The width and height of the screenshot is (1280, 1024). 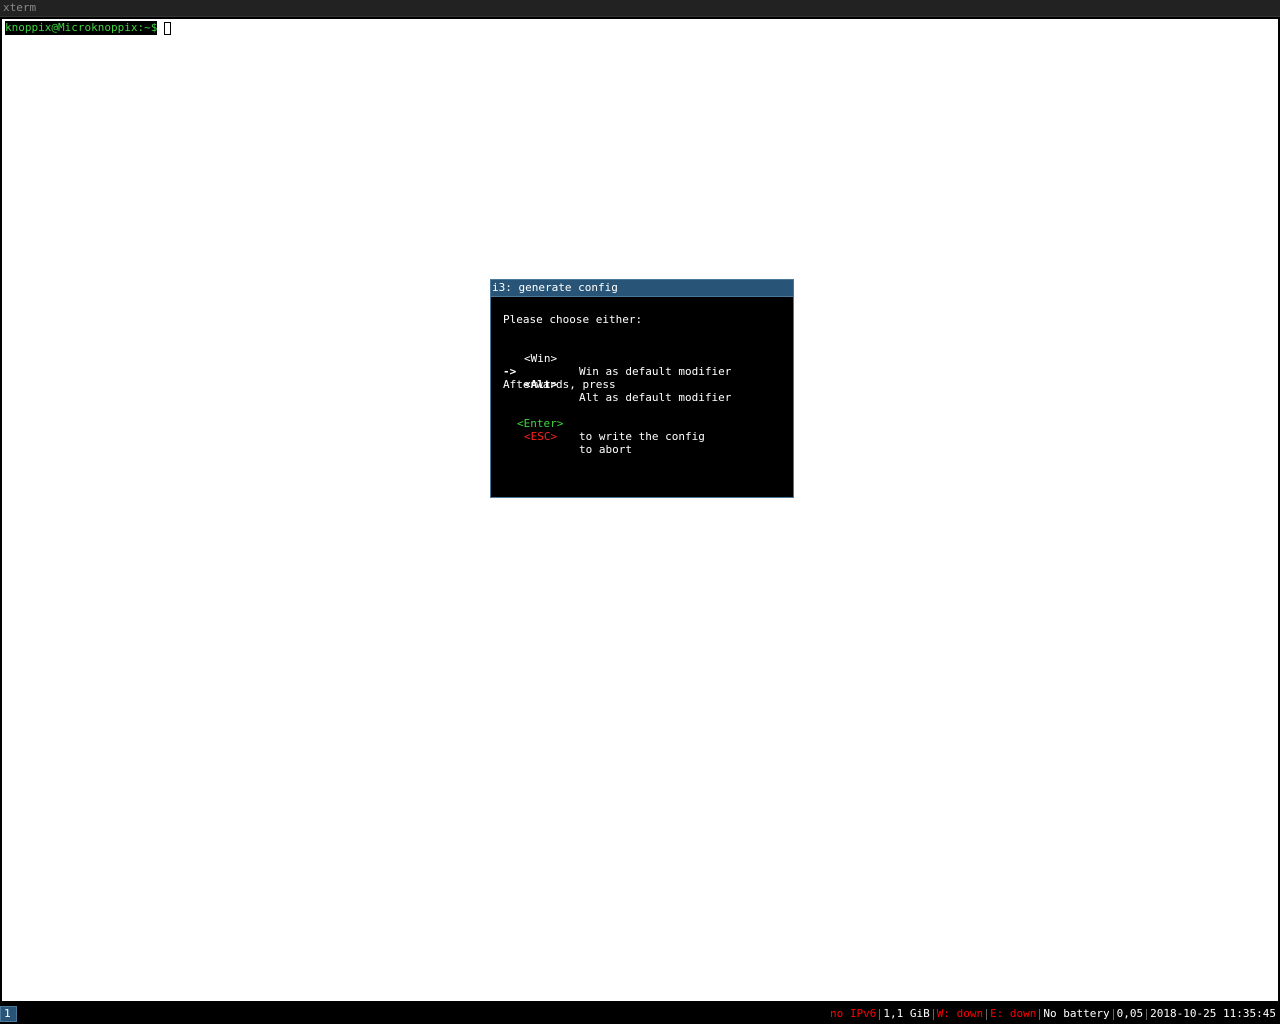 What do you see at coordinates (510, 371) in the screenshot?
I see `selection-arrow: ->` at bounding box center [510, 371].